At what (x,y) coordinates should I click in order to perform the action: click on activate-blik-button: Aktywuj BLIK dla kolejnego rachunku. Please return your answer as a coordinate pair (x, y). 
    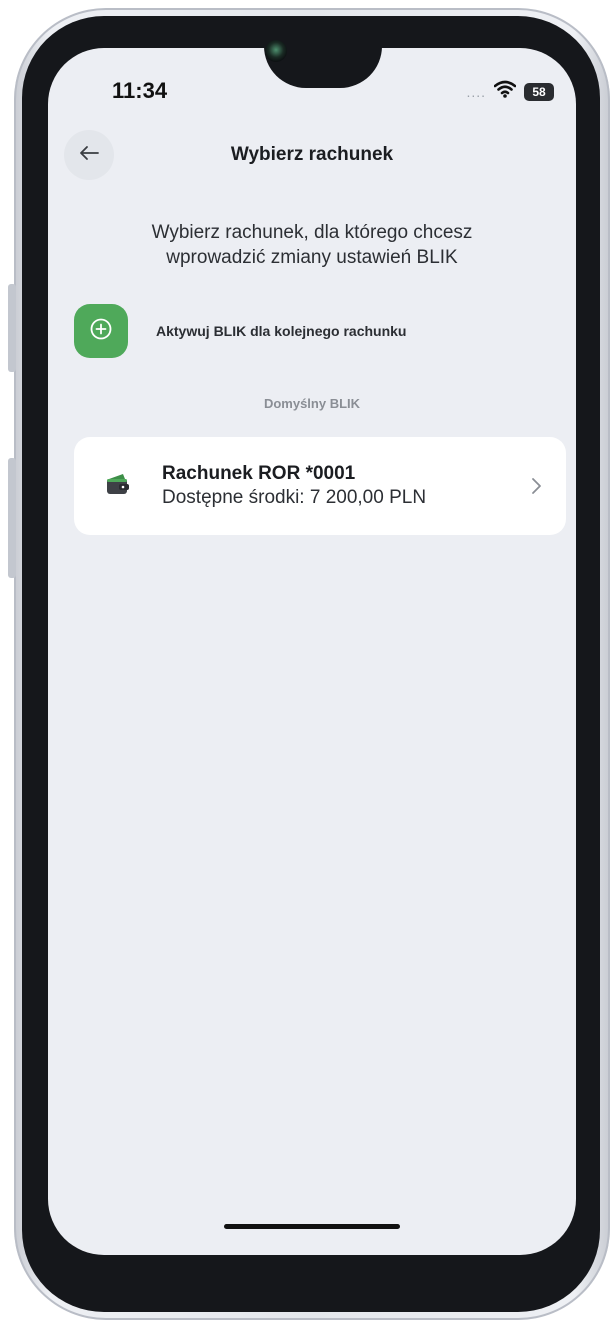
    Looking at the image, I should click on (240, 331).